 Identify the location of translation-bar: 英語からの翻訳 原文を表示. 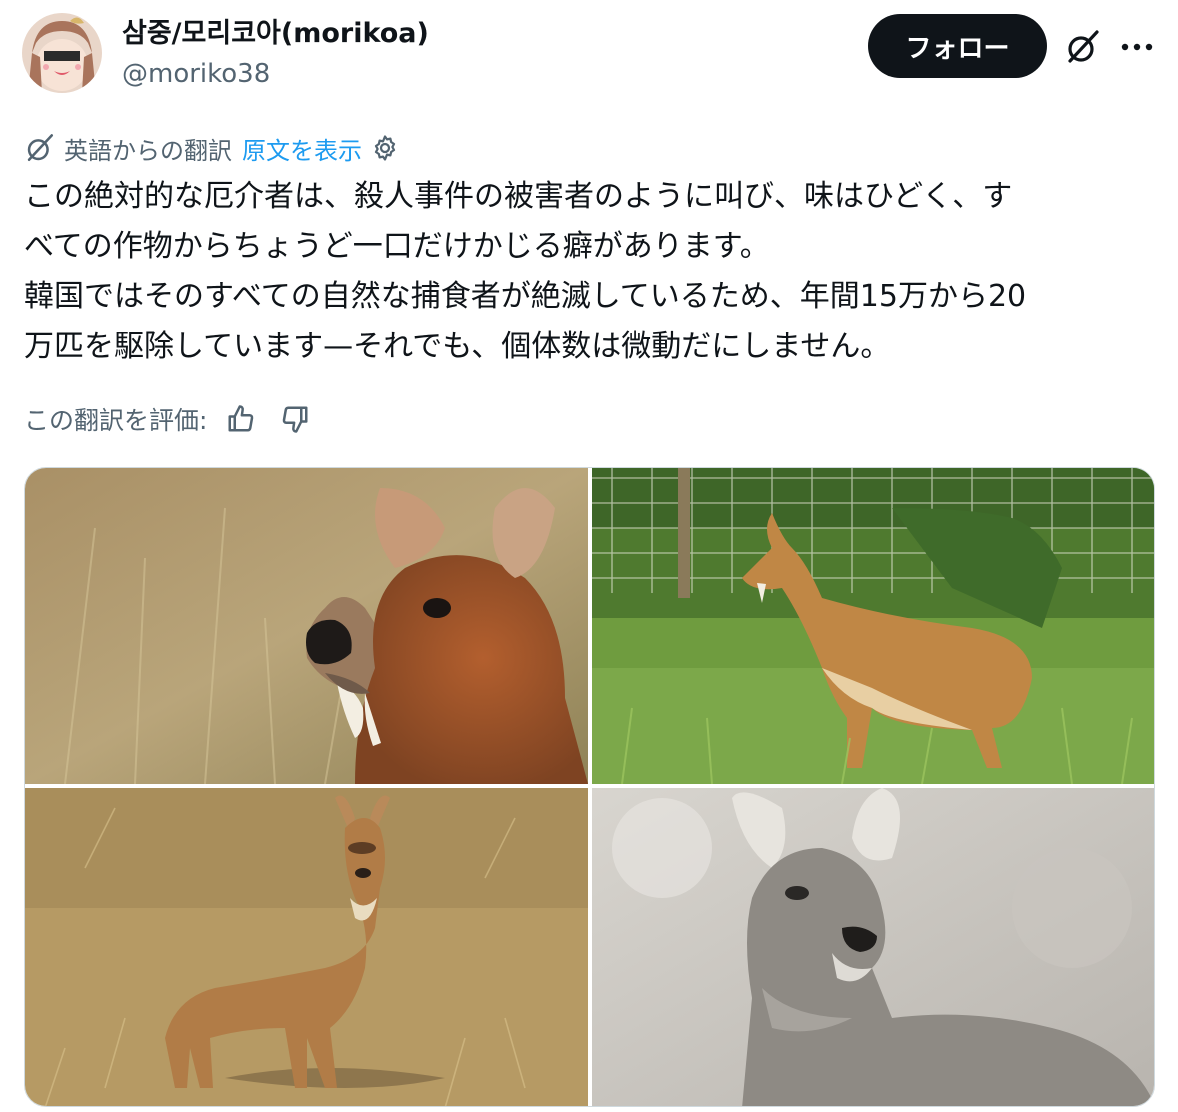
(212, 148).